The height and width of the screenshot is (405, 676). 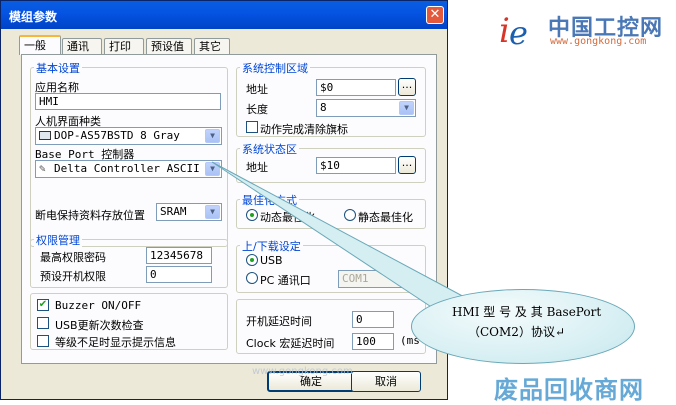 I want to click on callout-line-1: HMI 型 号 及 其 BasePort, so click(x=527, y=312).